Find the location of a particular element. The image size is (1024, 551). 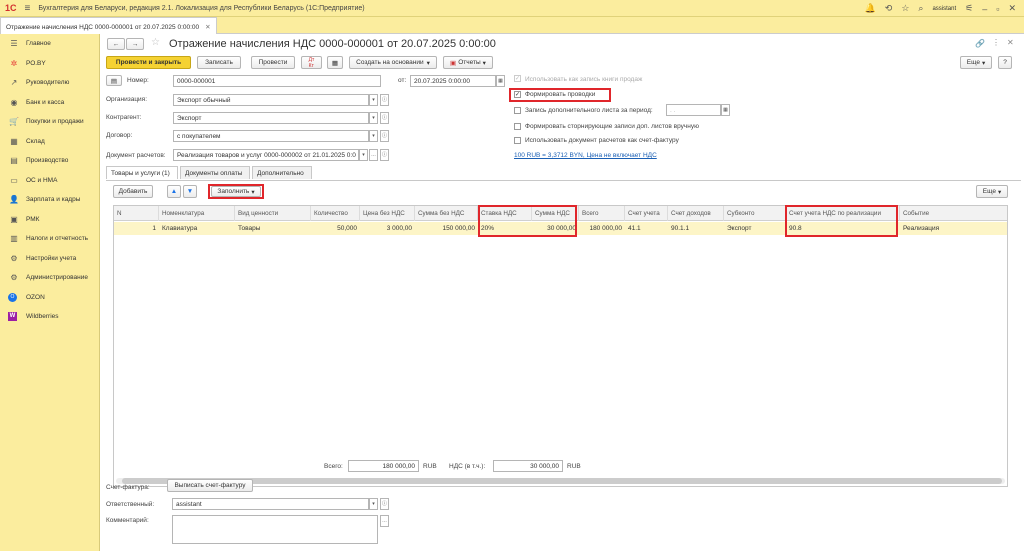

price-cell: 3 000,00 is located at coordinates (387, 228).